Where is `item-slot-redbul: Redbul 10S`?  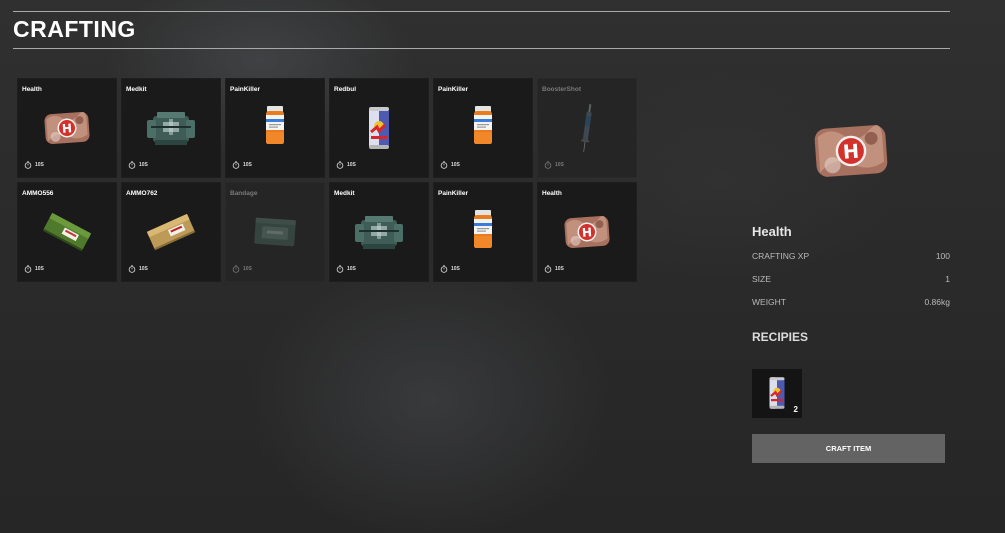
item-slot-redbul: Redbul 10S is located at coordinates (379, 128).